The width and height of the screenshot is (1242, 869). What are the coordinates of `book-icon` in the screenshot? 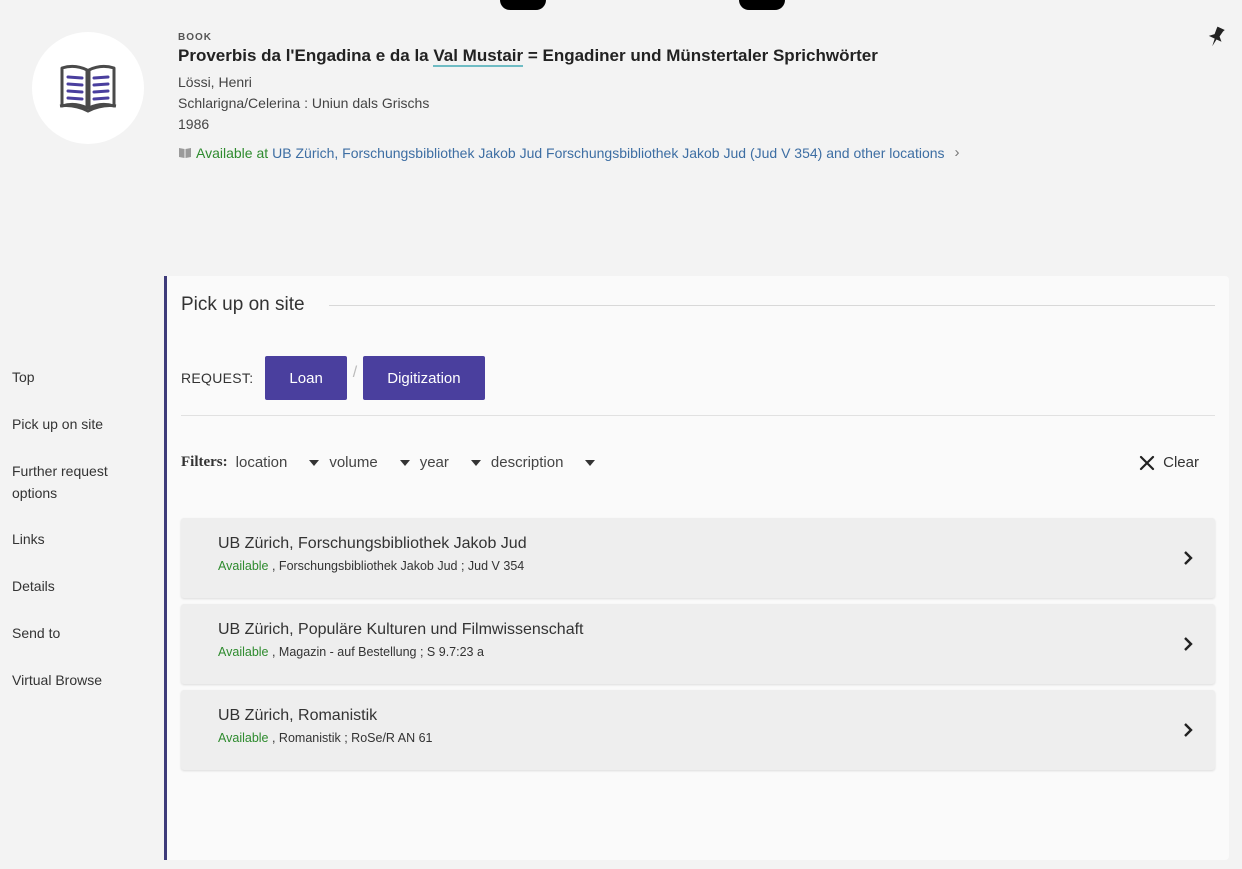 It's located at (185, 152).